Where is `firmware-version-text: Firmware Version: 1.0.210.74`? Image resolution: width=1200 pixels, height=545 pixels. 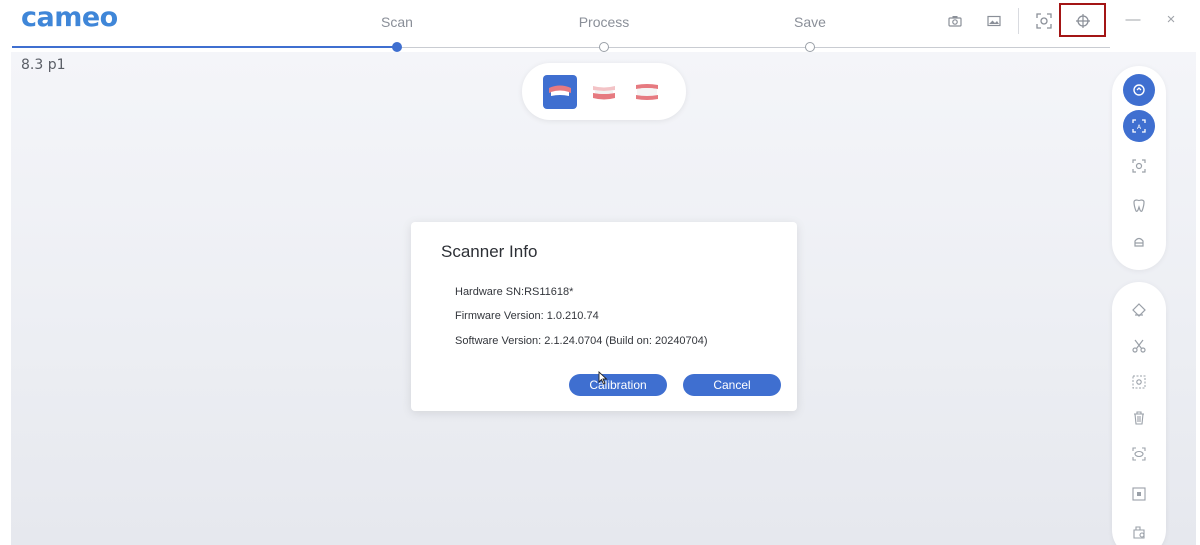 firmware-version-text: Firmware Version: 1.0.210.74 is located at coordinates (527, 316).